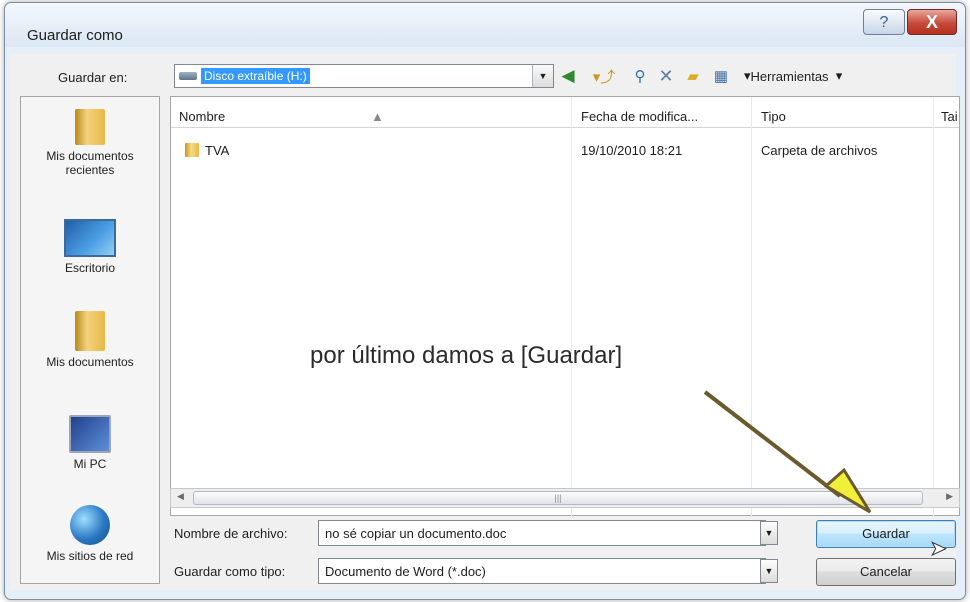  Describe the element at coordinates (847, 490) in the screenshot. I see `arrowhead-icon` at that location.